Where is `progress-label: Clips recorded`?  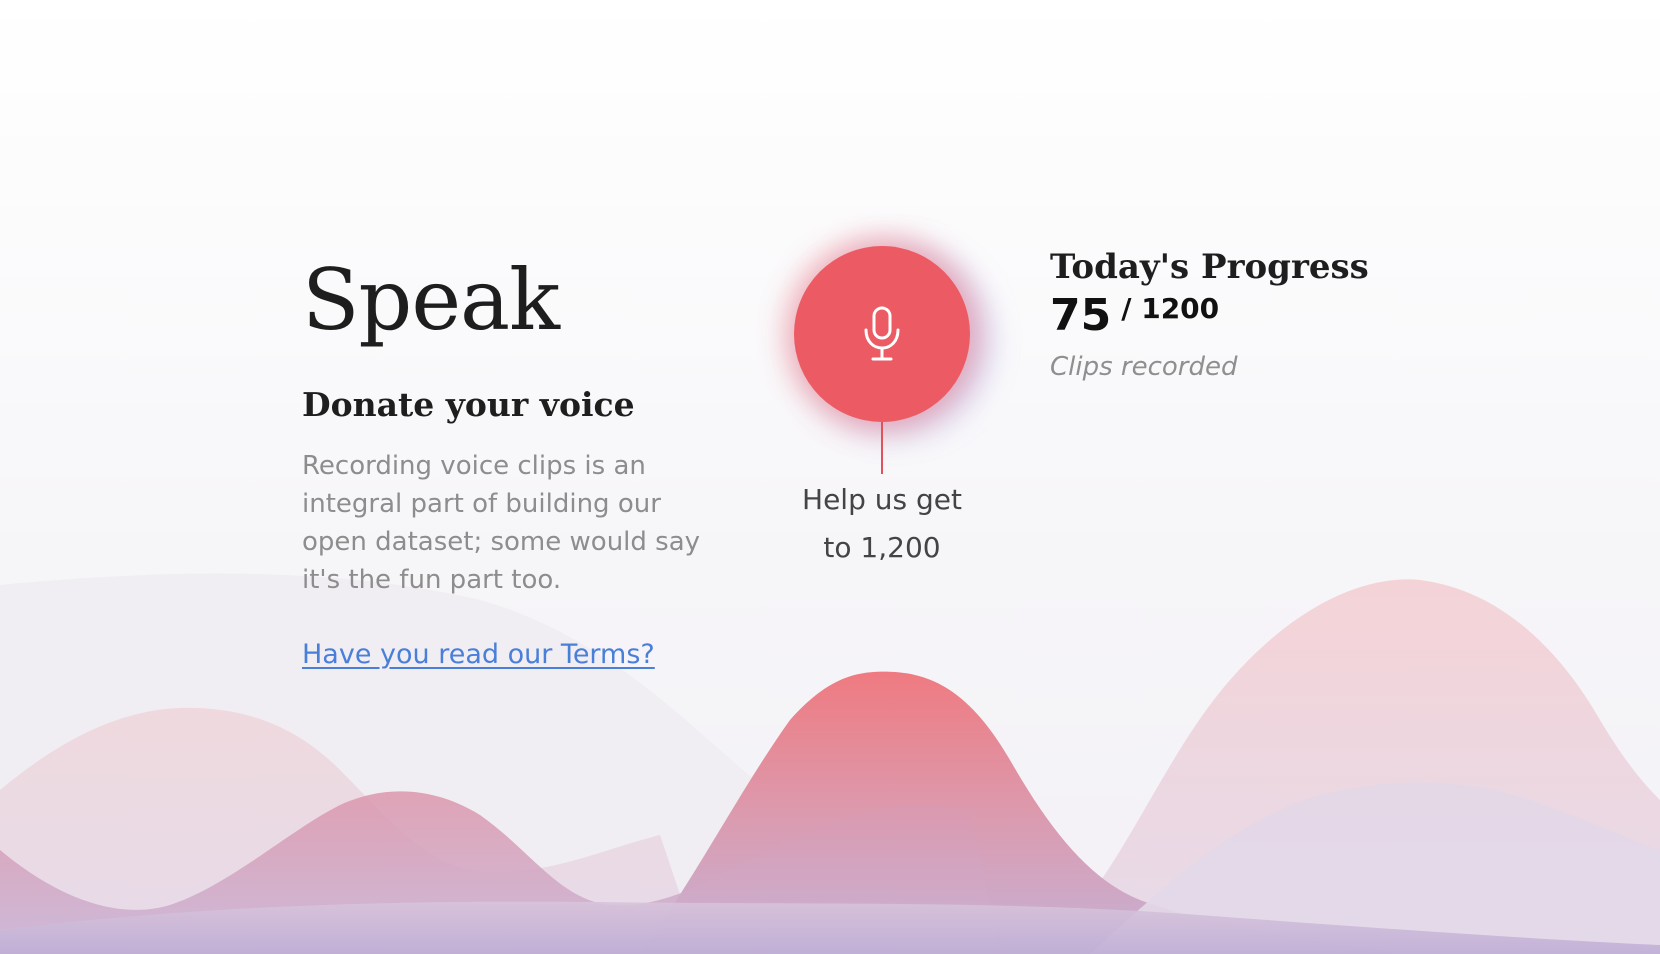 progress-label: Clips recorded is located at coordinates (1144, 367).